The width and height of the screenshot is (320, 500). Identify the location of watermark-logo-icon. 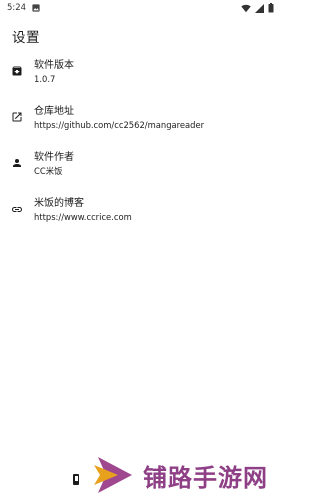
(113, 475).